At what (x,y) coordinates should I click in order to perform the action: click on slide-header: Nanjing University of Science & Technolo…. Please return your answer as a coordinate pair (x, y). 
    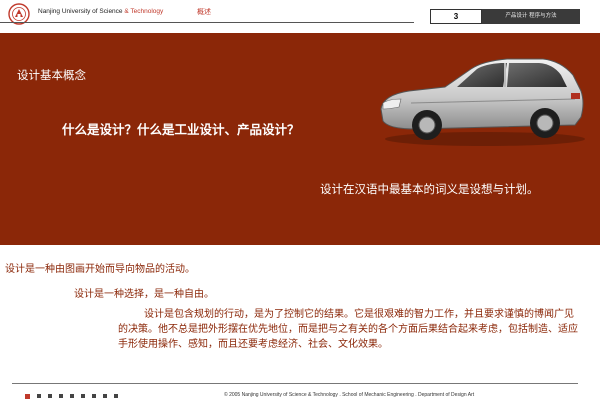
    Looking at the image, I should click on (300, 16).